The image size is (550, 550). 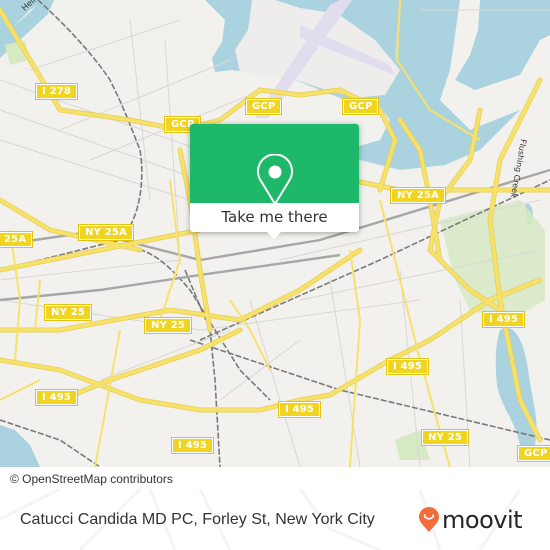 What do you see at coordinates (17, 239) in the screenshot?
I see `highway-shield-ny25a: 25A` at bounding box center [17, 239].